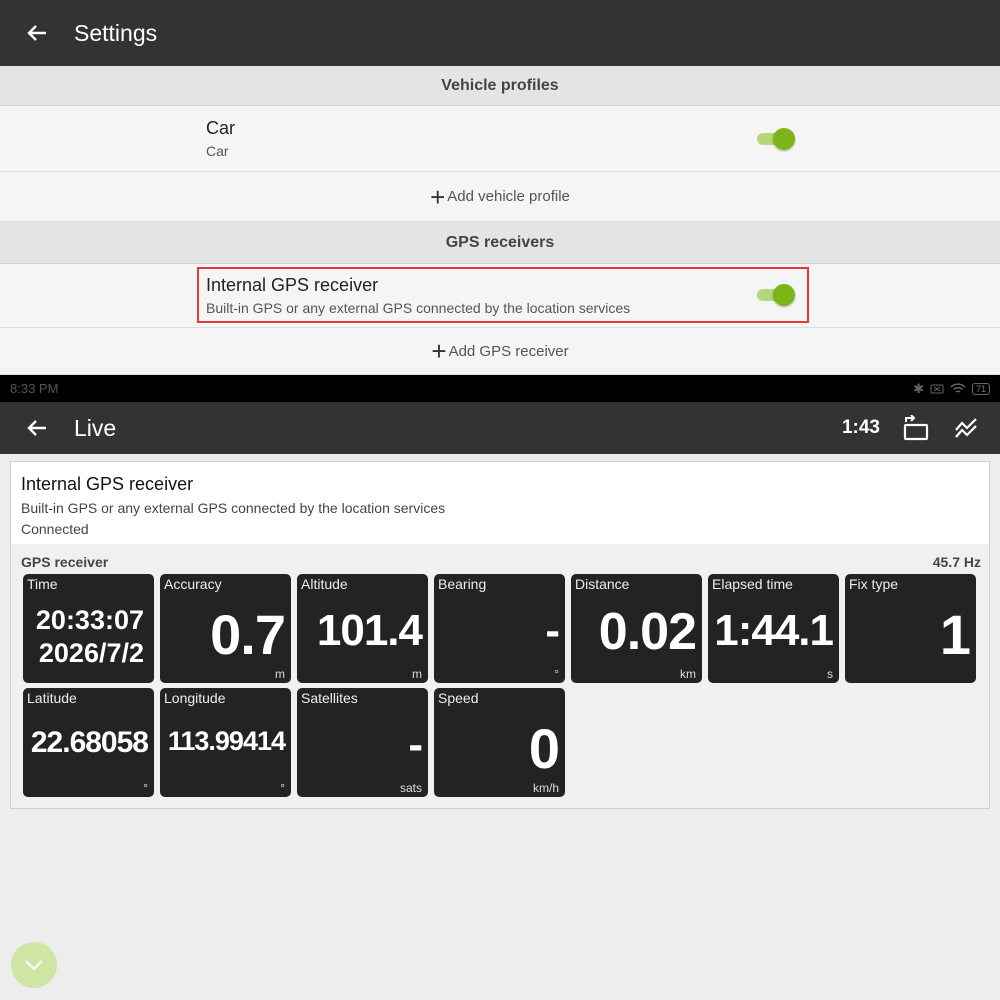 The width and height of the screenshot is (1000, 1000). What do you see at coordinates (499, 742) in the screenshot?
I see `tile-speed: Speed 0 km/h` at bounding box center [499, 742].